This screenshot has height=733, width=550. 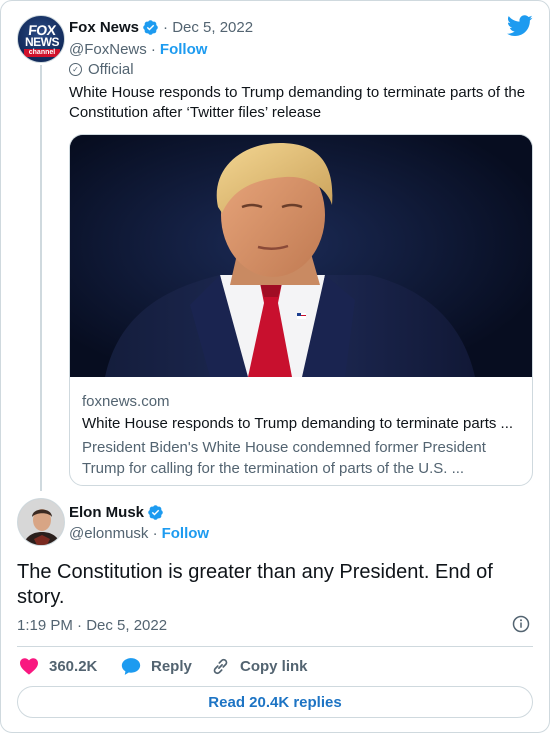 I want to click on avatar-portrait, so click(x=41, y=522).